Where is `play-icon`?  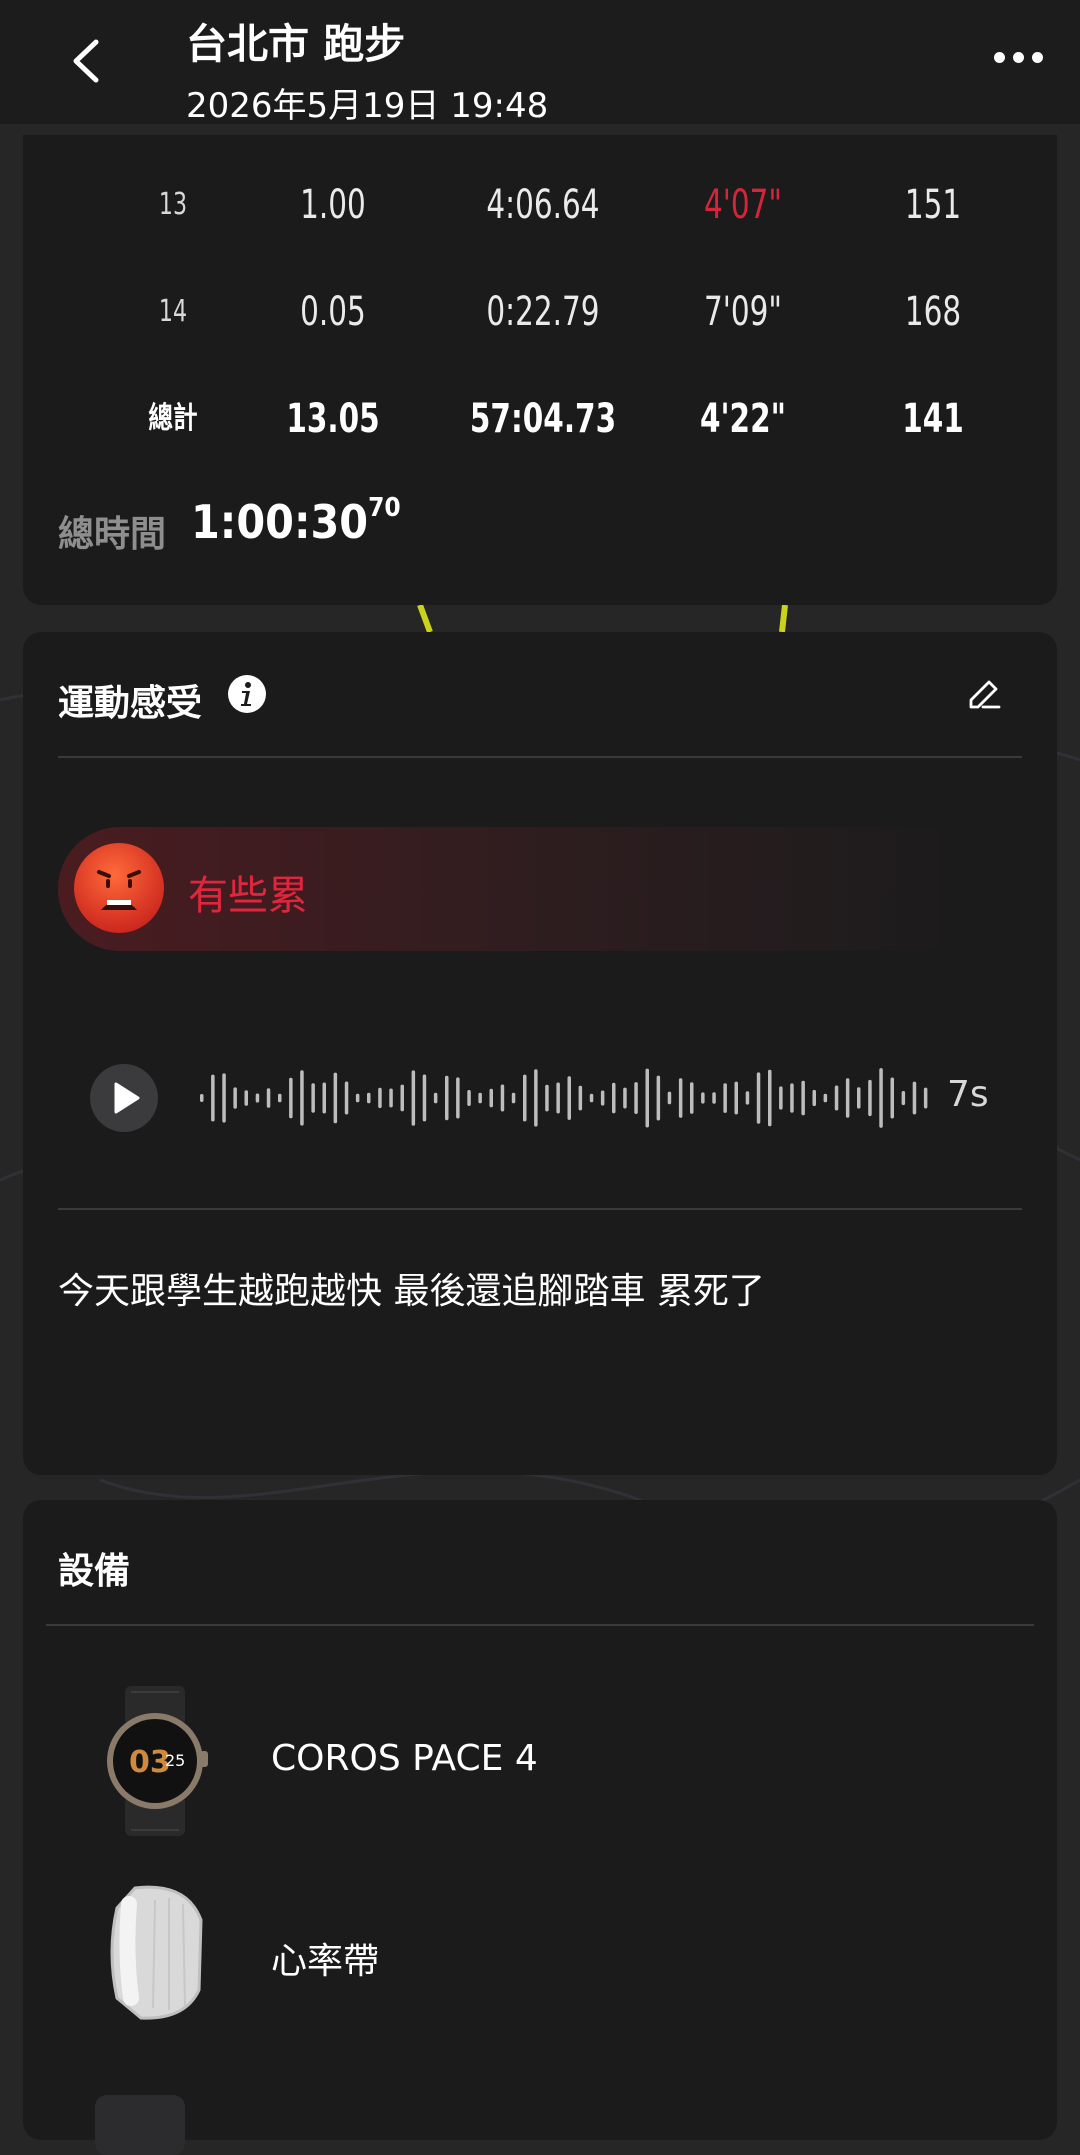
play-icon is located at coordinates (127, 1098).